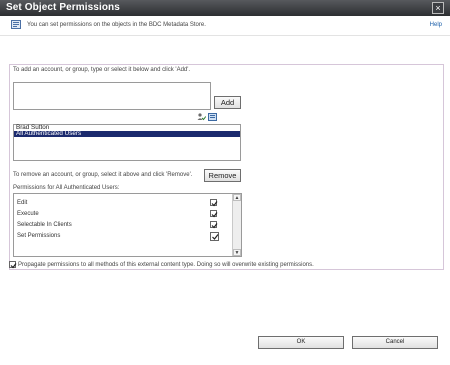  What do you see at coordinates (66, 188) in the screenshot?
I see `permissions-label: Permissions for All Authenticated Users:` at bounding box center [66, 188].